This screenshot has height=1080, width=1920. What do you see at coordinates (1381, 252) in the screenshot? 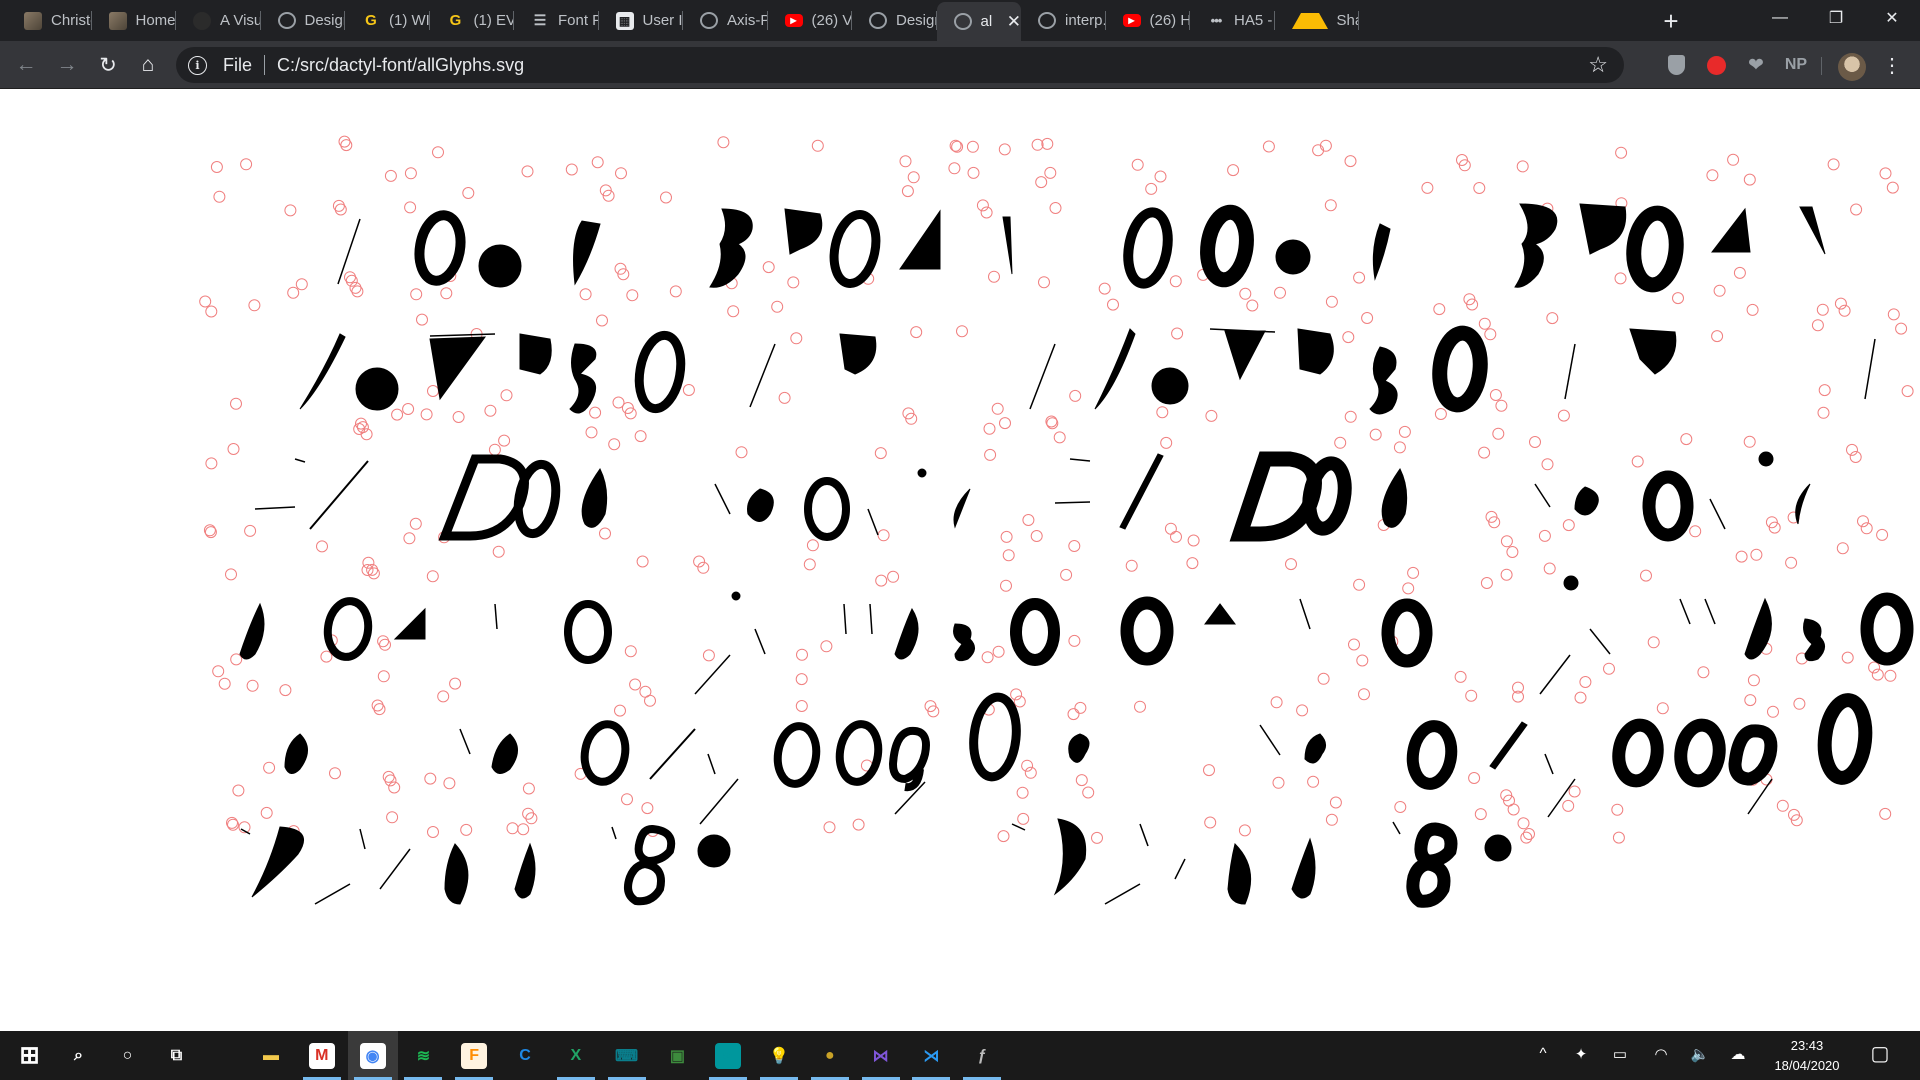
I see `glyph-blade` at bounding box center [1381, 252].